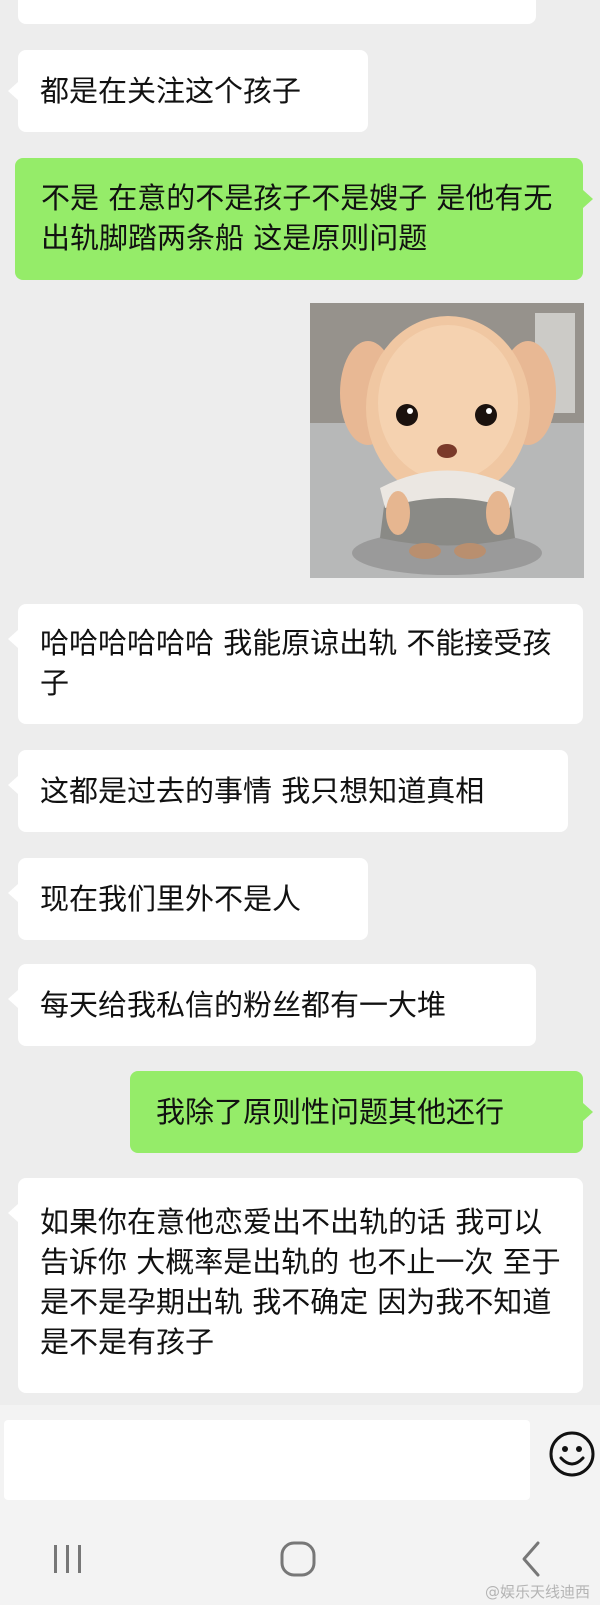  I want to click on message-bubble: 我除了原则性问题其他还行, so click(356, 1112).